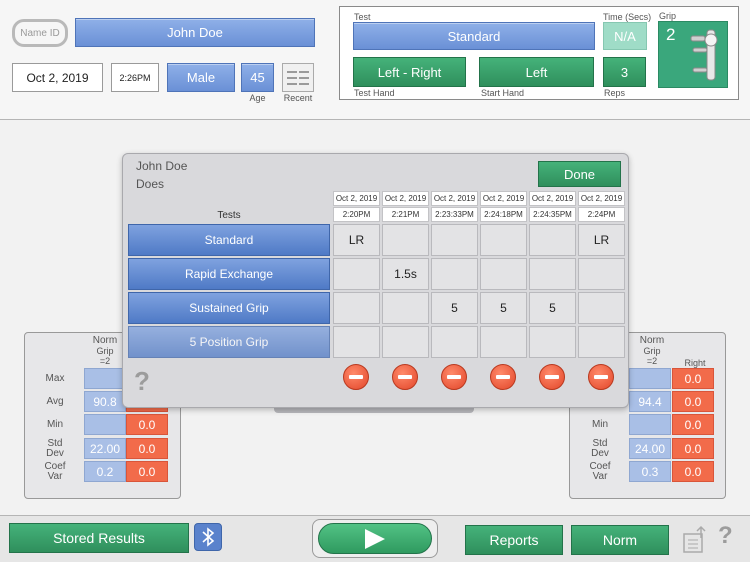 Image resolution: width=750 pixels, height=562 pixels. Describe the element at coordinates (229, 308) in the screenshot. I see `test-row-button: Sustained Grip` at that location.